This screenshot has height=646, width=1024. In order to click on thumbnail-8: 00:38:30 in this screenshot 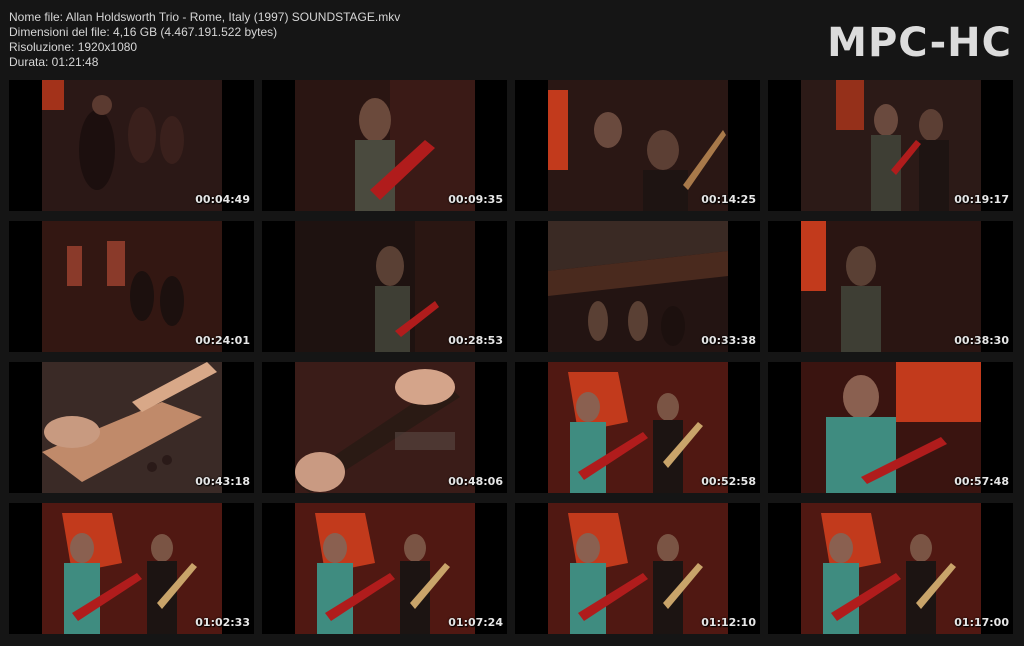, I will do `click(890, 286)`.